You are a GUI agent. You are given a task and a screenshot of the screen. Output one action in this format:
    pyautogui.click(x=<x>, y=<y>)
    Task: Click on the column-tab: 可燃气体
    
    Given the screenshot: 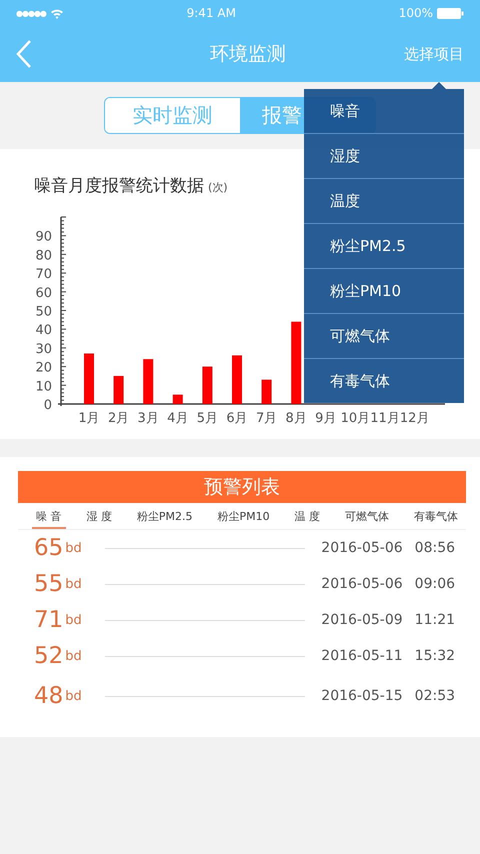 What is the action you would take?
    pyautogui.click(x=367, y=518)
    